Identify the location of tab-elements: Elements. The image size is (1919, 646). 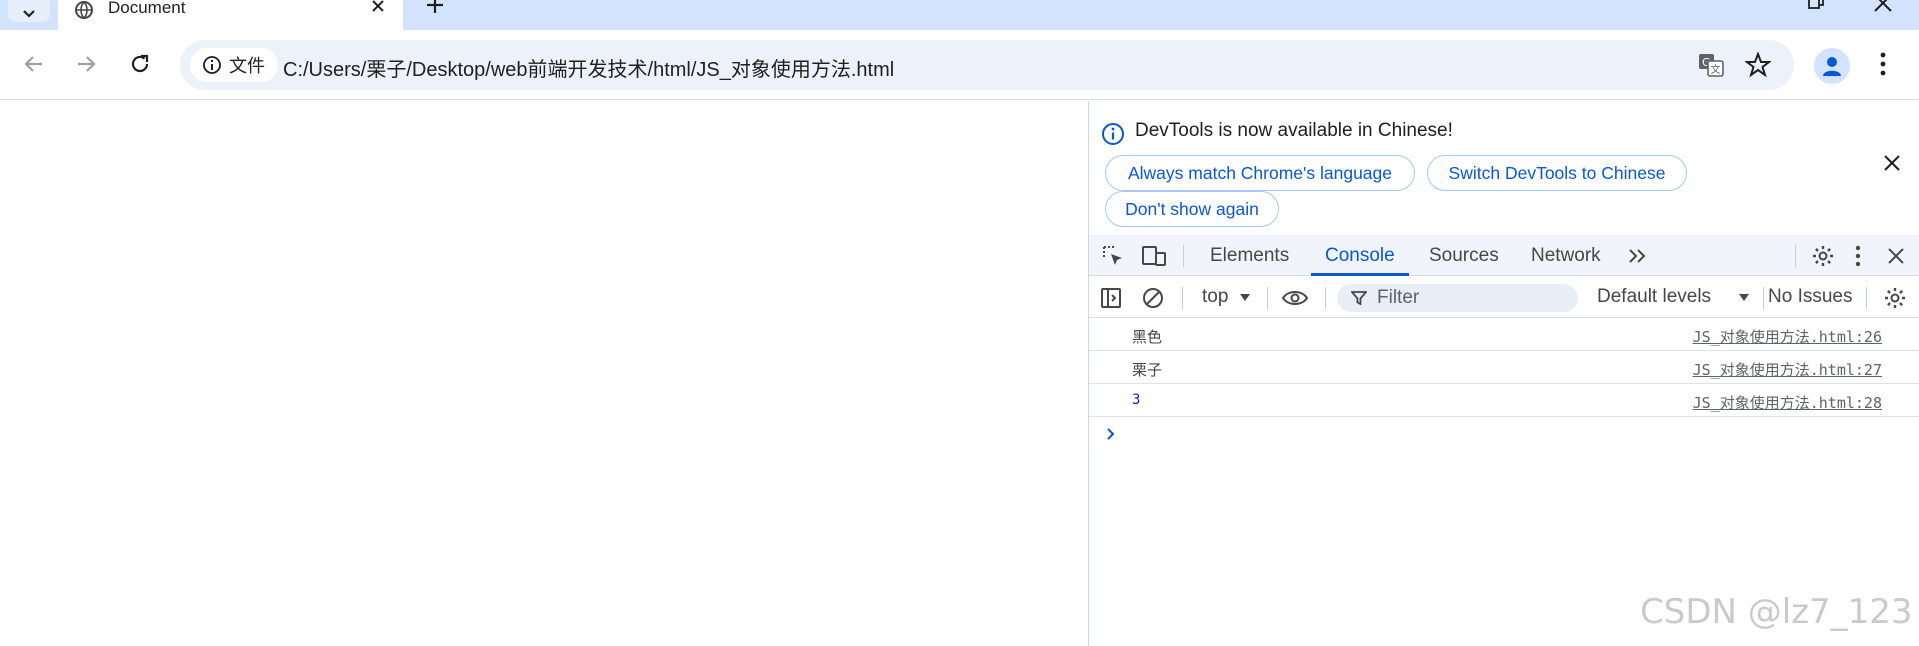
(1249, 255).